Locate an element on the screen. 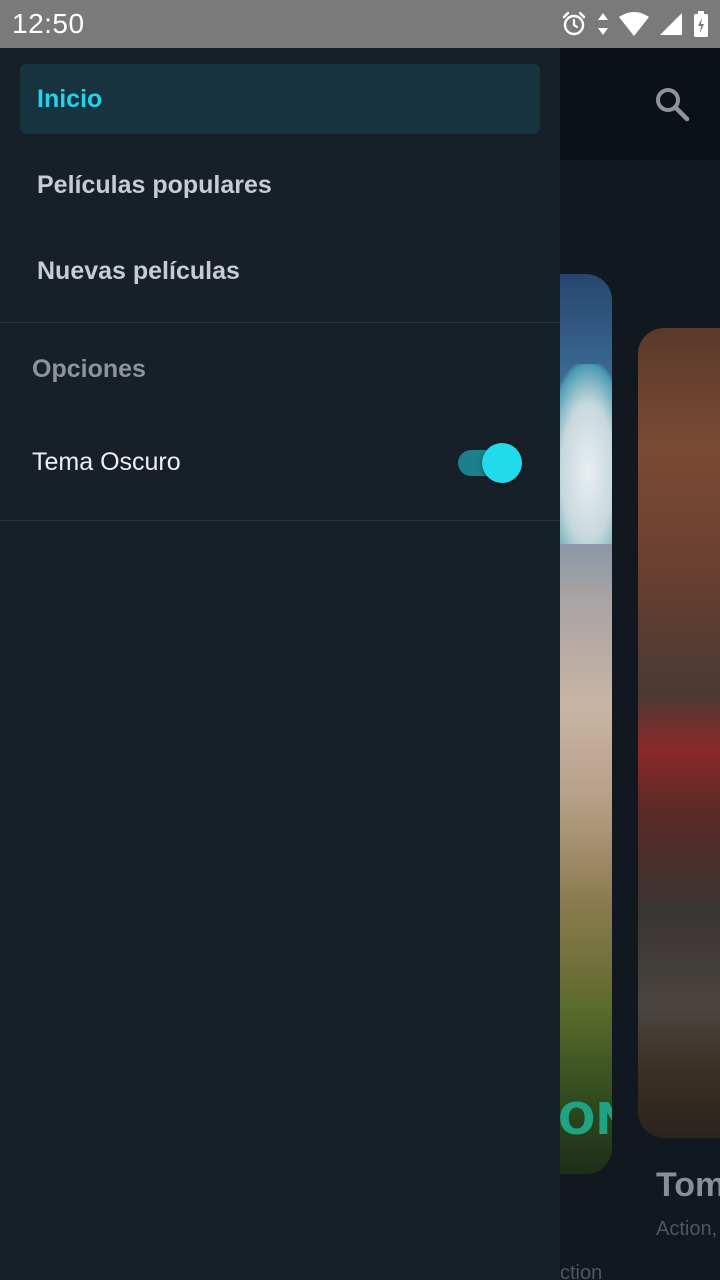 Image resolution: width=720 pixels, height=1280 pixels. dark-theme-switch is located at coordinates (489, 463).